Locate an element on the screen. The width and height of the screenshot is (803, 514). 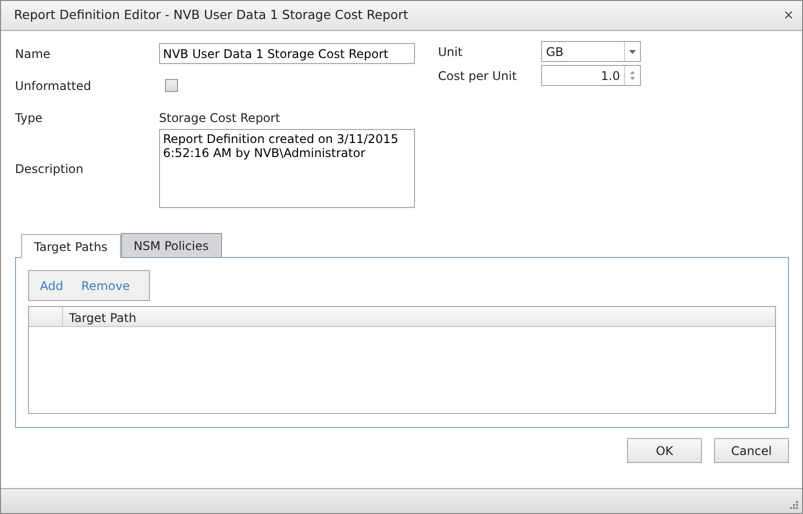
field-label: Type is located at coordinates (29, 118).